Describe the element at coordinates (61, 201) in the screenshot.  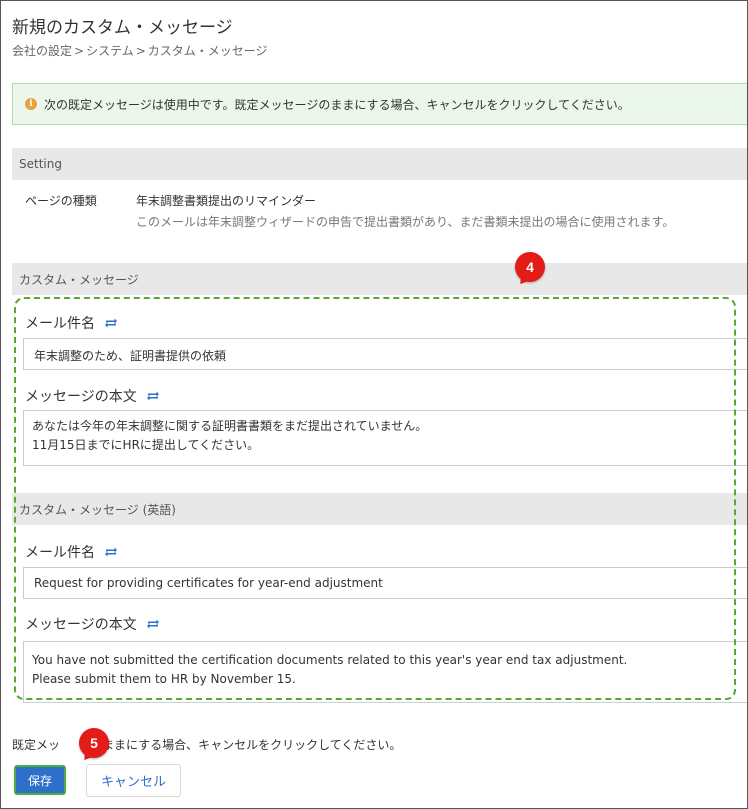
I see `page-type-label: ページの種類` at that location.